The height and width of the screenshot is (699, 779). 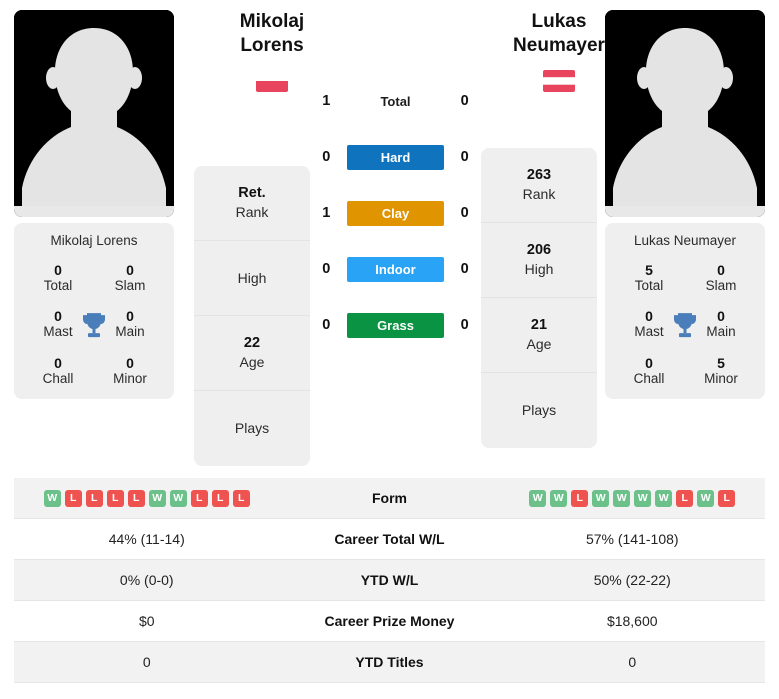 What do you see at coordinates (539, 193) in the screenshot?
I see `label: Rank` at bounding box center [539, 193].